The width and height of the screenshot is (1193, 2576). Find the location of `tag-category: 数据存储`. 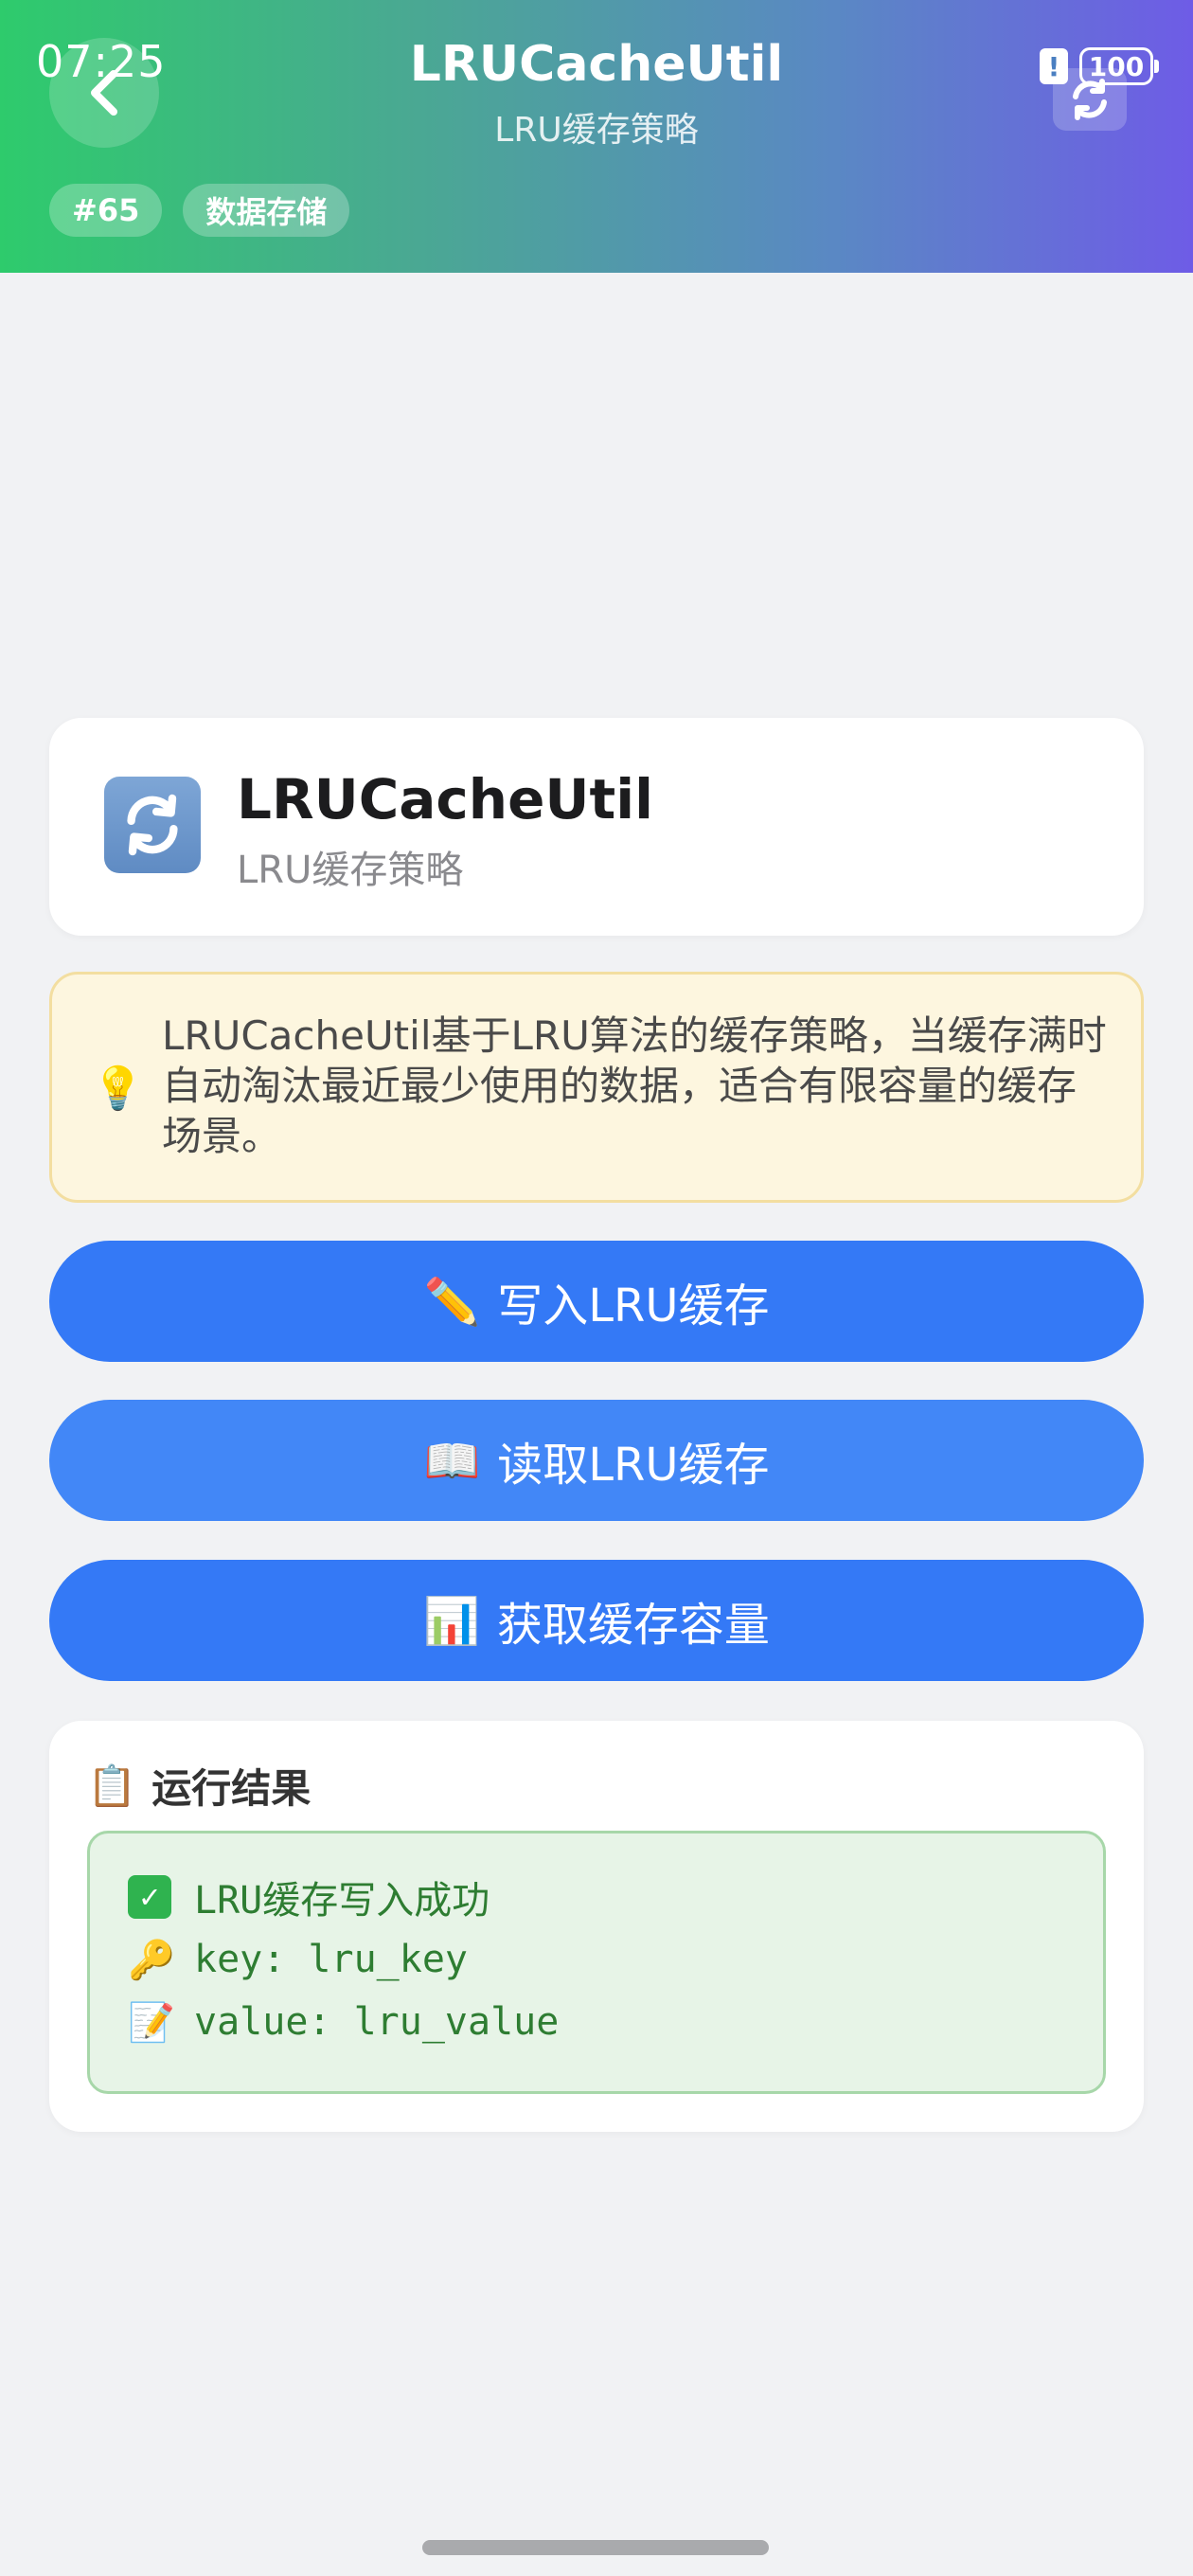

tag-category: 数据存储 is located at coordinates (266, 210).